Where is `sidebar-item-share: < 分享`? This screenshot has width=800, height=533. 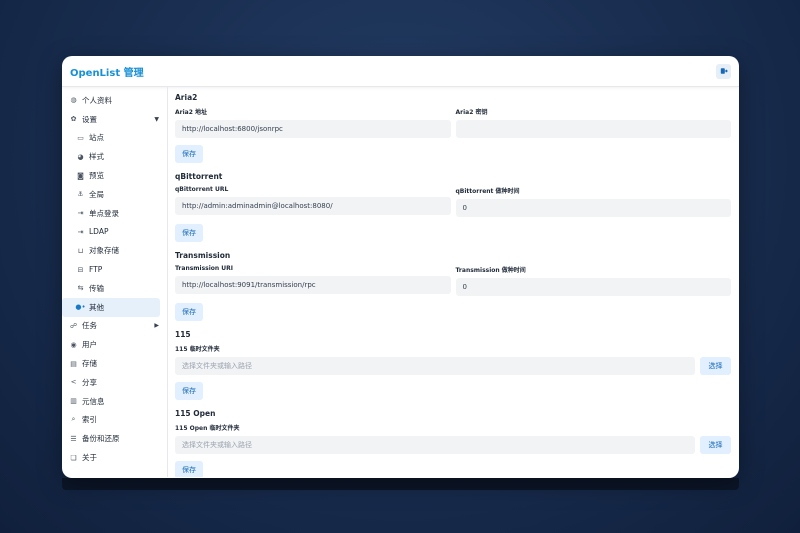
sidebar-item-share: < 分享 is located at coordinates (114, 382).